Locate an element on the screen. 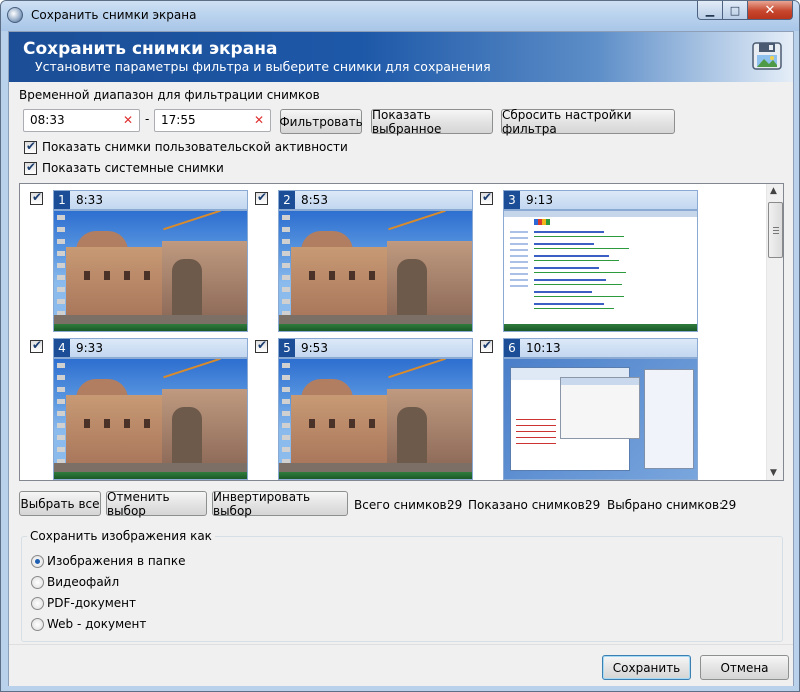  window-title: Сохранить снимки экрана is located at coordinates (114, 15).